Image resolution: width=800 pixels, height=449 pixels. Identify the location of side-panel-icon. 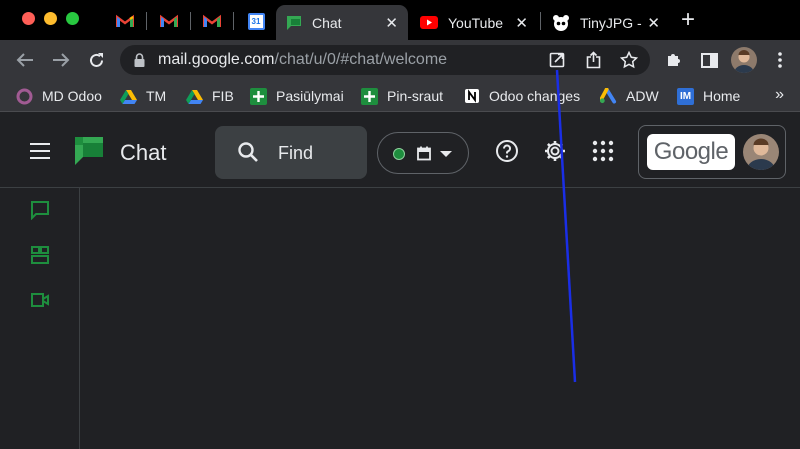
(709, 60).